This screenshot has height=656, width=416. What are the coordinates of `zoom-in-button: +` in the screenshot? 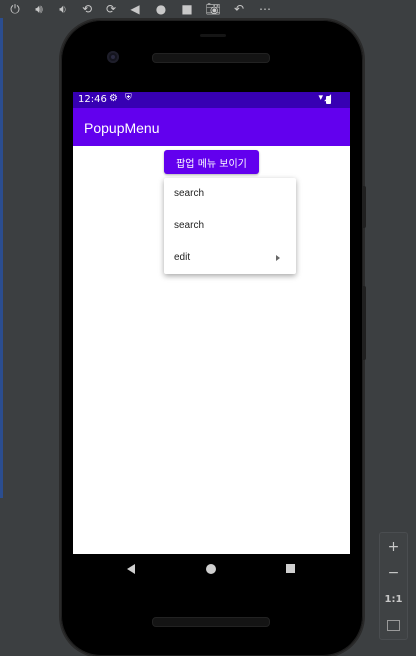 It's located at (393, 547).